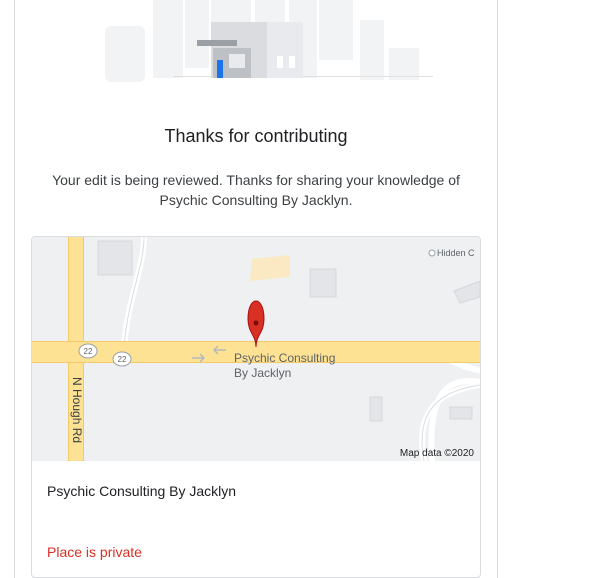 Image resolution: width=593 pixels, height=578 pixels. I want to click on route-shield-1-label: 22, so click(88, 351).